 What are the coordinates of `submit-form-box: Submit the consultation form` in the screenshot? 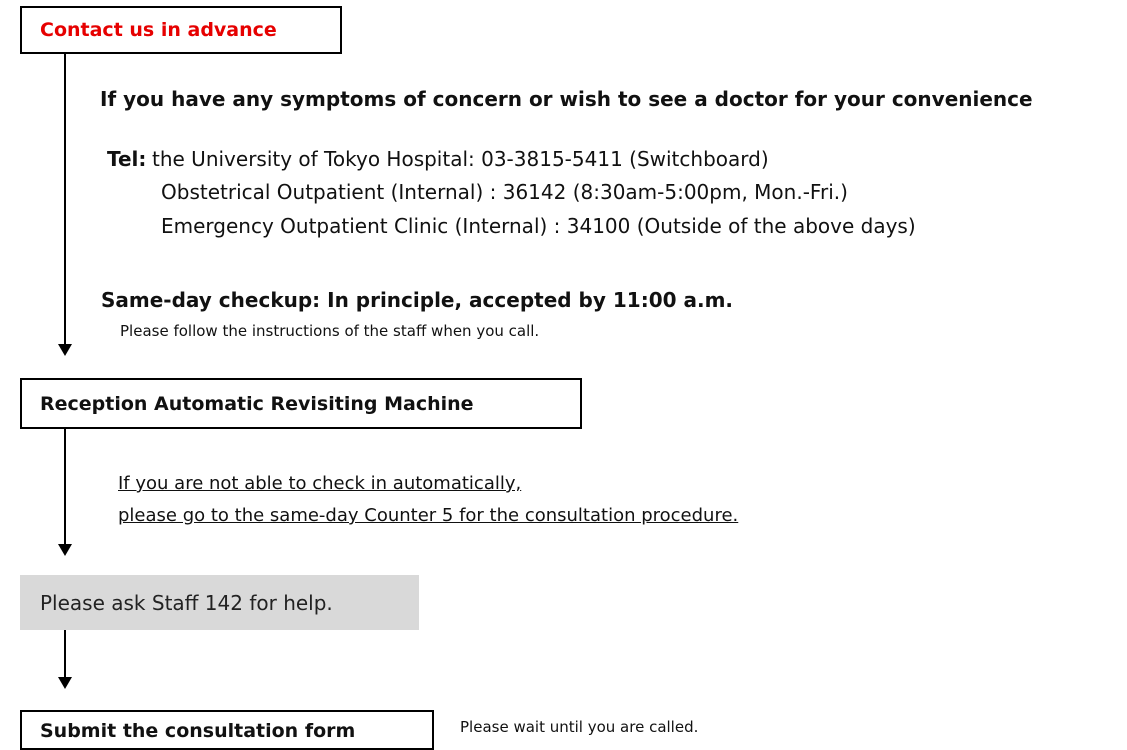 It's located at (227, 730).